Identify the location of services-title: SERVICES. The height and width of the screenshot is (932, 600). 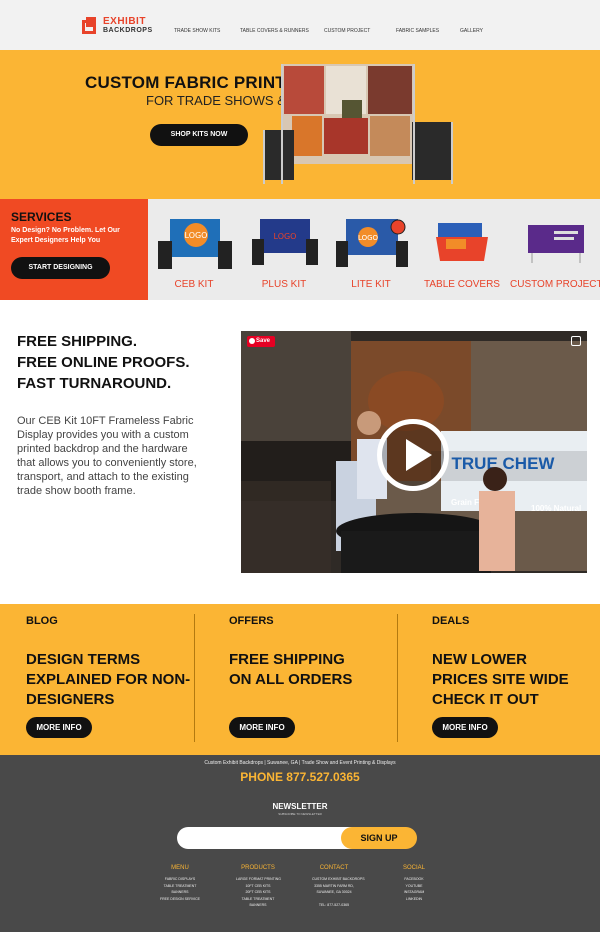
(41, 217).